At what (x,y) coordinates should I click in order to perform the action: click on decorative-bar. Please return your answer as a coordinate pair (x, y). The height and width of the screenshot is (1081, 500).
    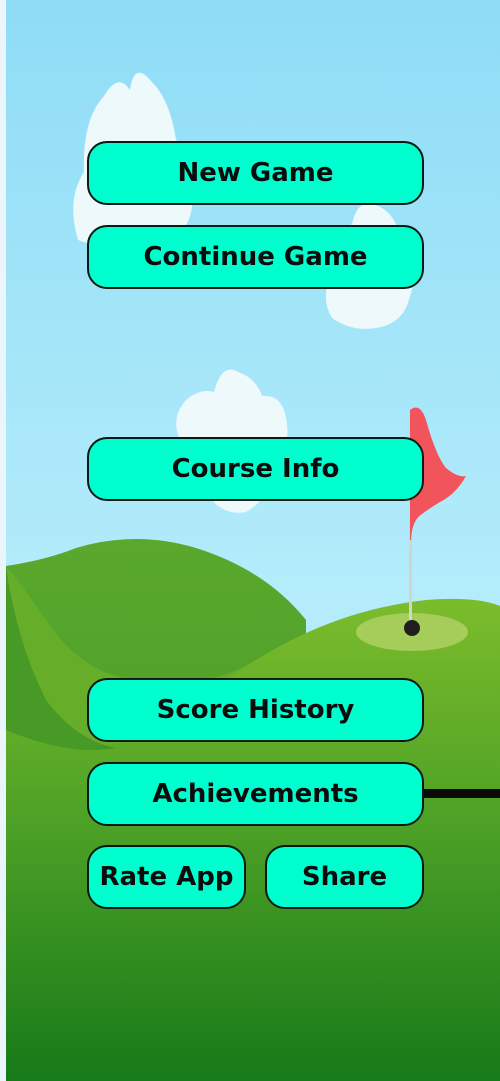
    Looking at the image, I should click on (462, 793).